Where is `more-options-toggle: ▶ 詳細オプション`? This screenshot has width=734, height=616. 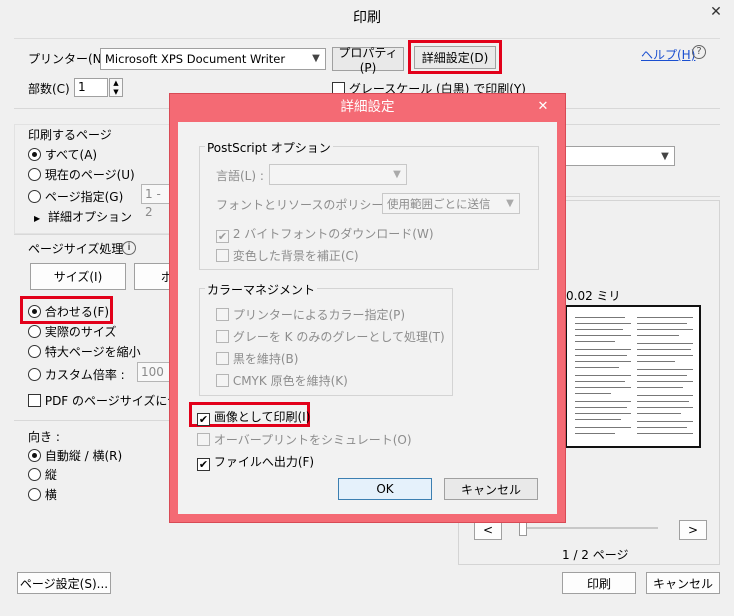 more-options-toggle: ▶ 詳細オプション is located at coordinates (83, 216).